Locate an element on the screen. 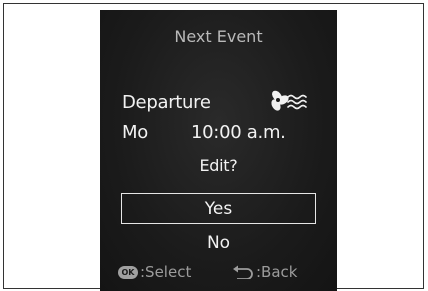 The image size is (428, 291). screen-title: Next Event is located at coordinates (218, 36).